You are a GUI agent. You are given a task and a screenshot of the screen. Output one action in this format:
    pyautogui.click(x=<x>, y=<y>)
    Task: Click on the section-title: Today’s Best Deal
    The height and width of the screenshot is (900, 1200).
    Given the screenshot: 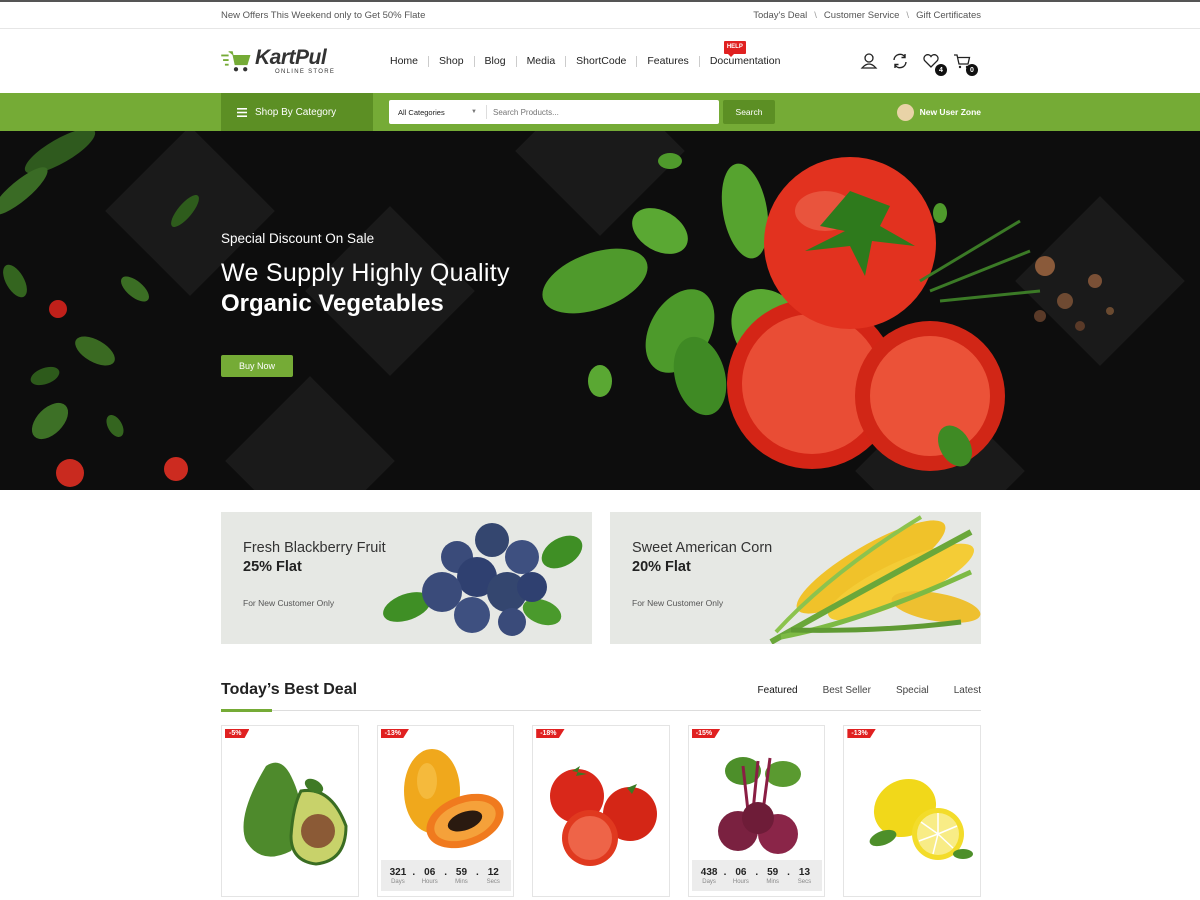 What is the action you would take?
    pyautogui.click(x=289, y=689)
    